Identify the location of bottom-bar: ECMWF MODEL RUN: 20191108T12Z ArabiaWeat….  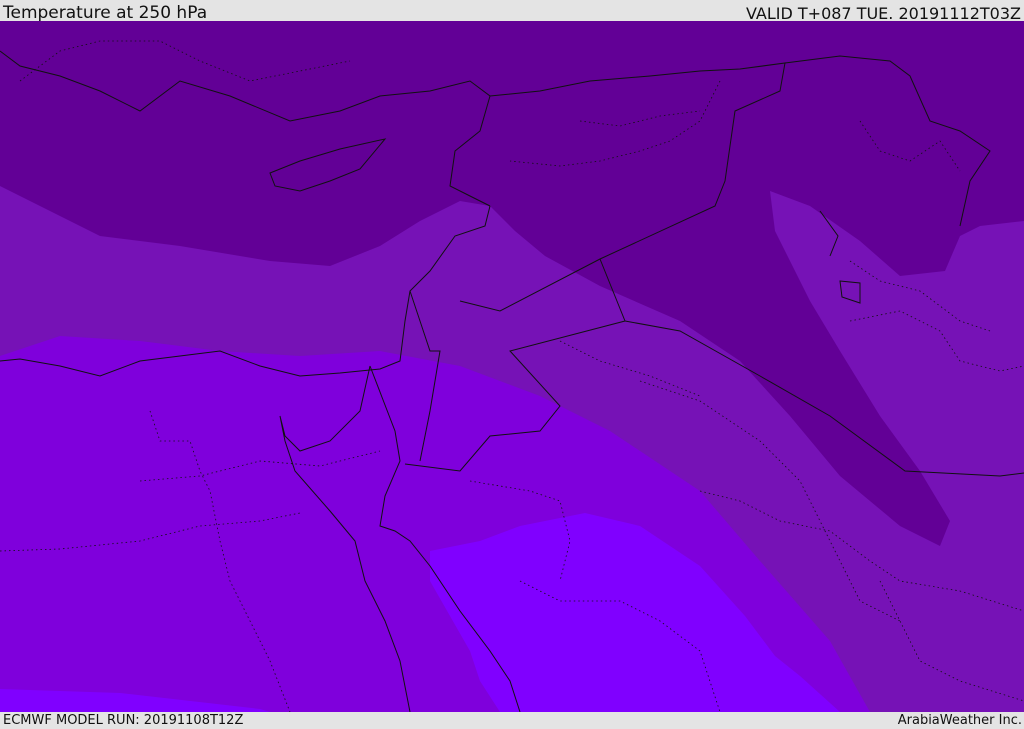
(512, 720).